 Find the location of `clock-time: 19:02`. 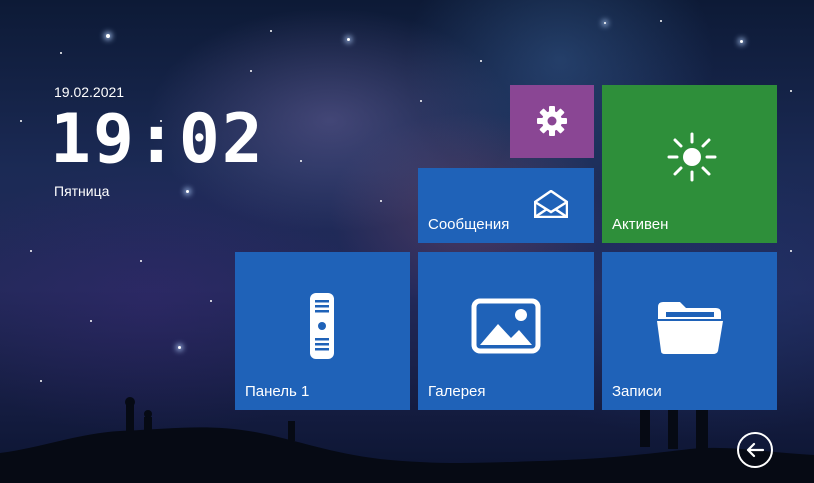

clock-time: 19:02 is located at coordinates (157, 139).